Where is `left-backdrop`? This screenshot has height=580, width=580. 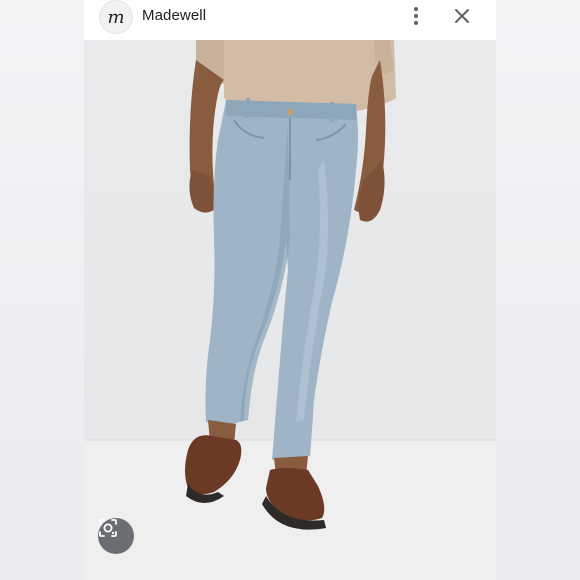
left-backdrop is located at coordinates (42, 290).